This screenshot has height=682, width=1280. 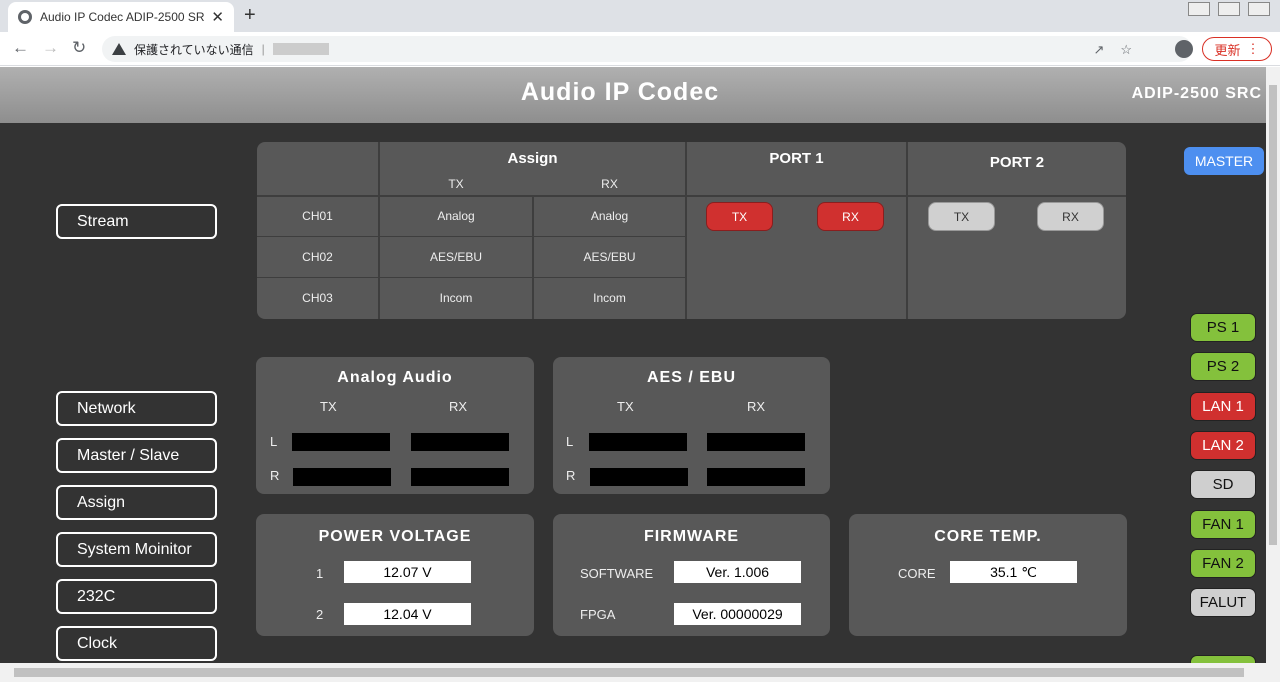 I want to click on analog-rx-label: RX, so click(x=458, y=406).